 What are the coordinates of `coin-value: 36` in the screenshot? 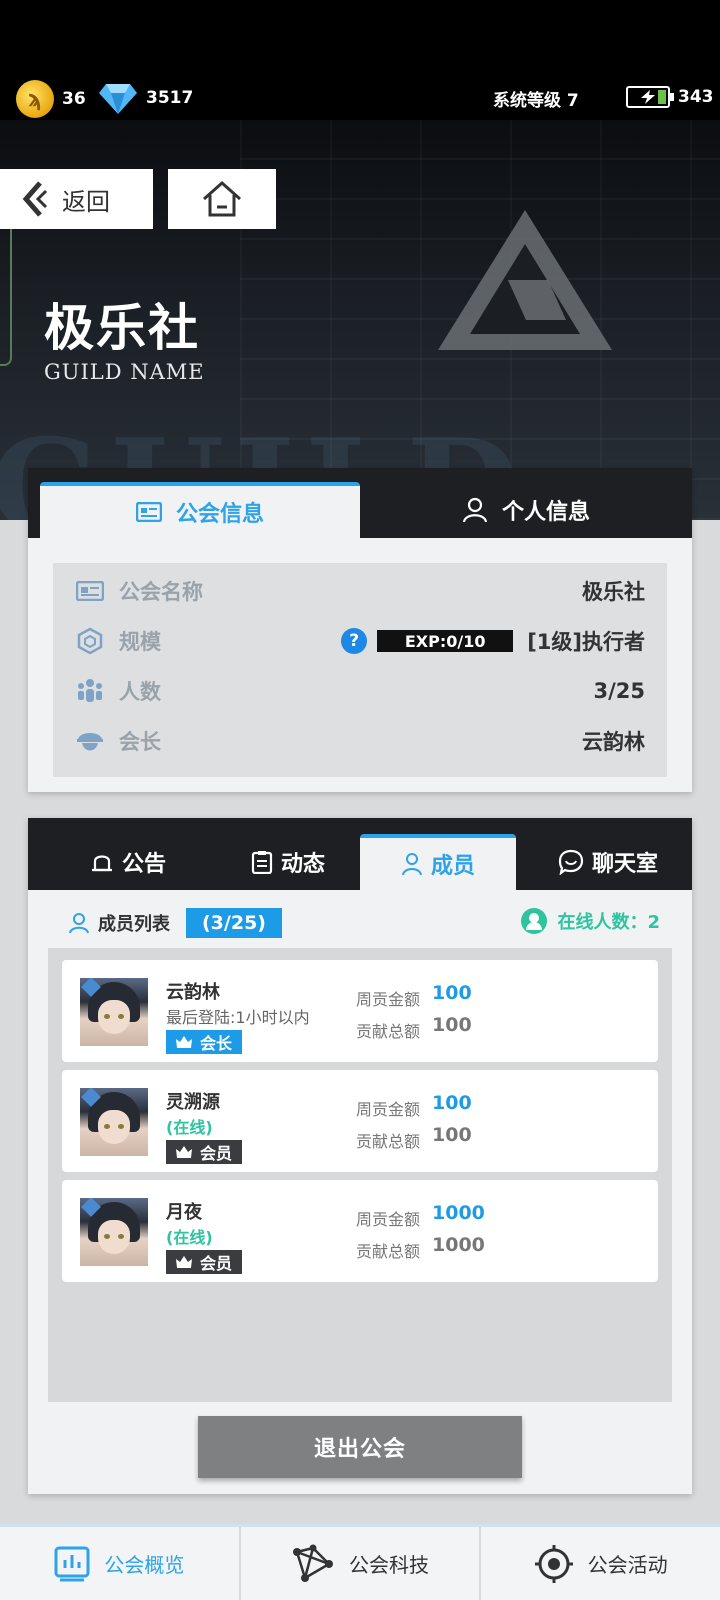 It's located at (74, 99).